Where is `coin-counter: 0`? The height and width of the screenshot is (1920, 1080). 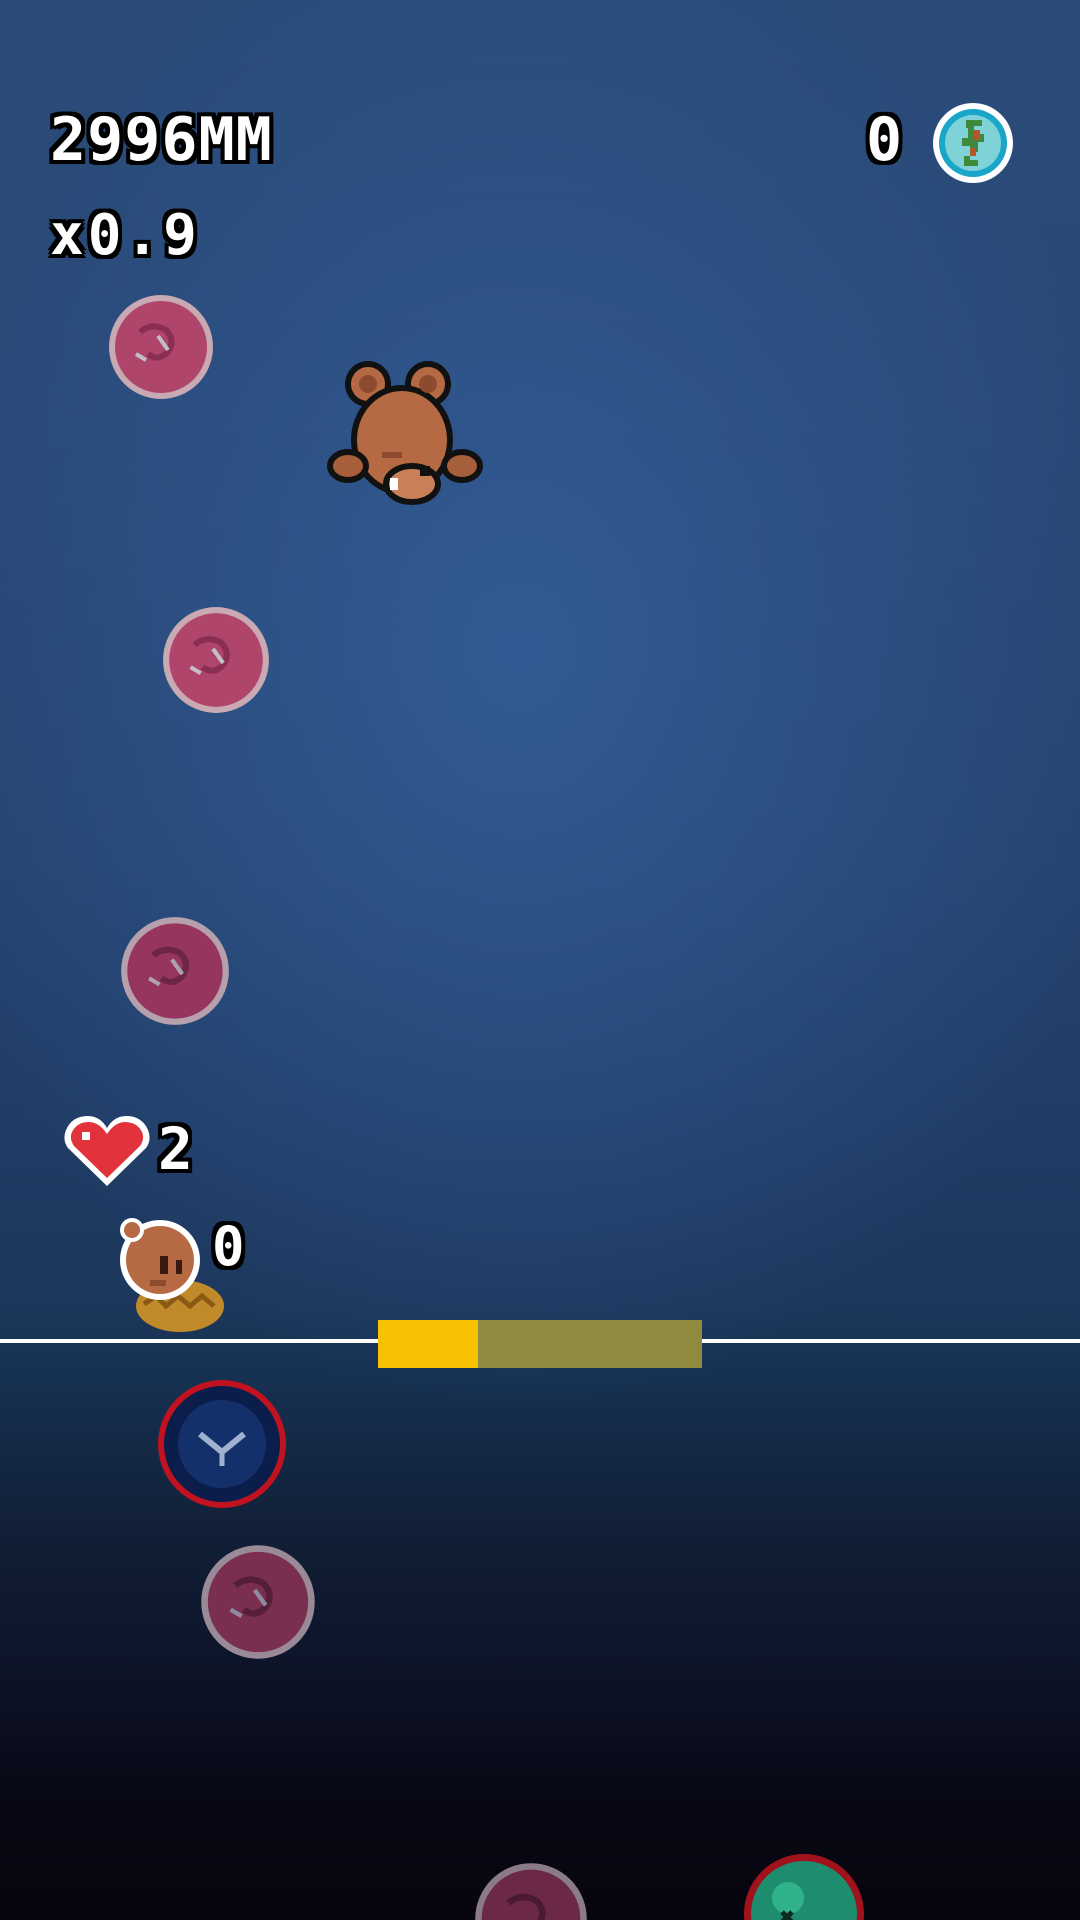
coin-counter: 0 is located at coordinates (884, 140).